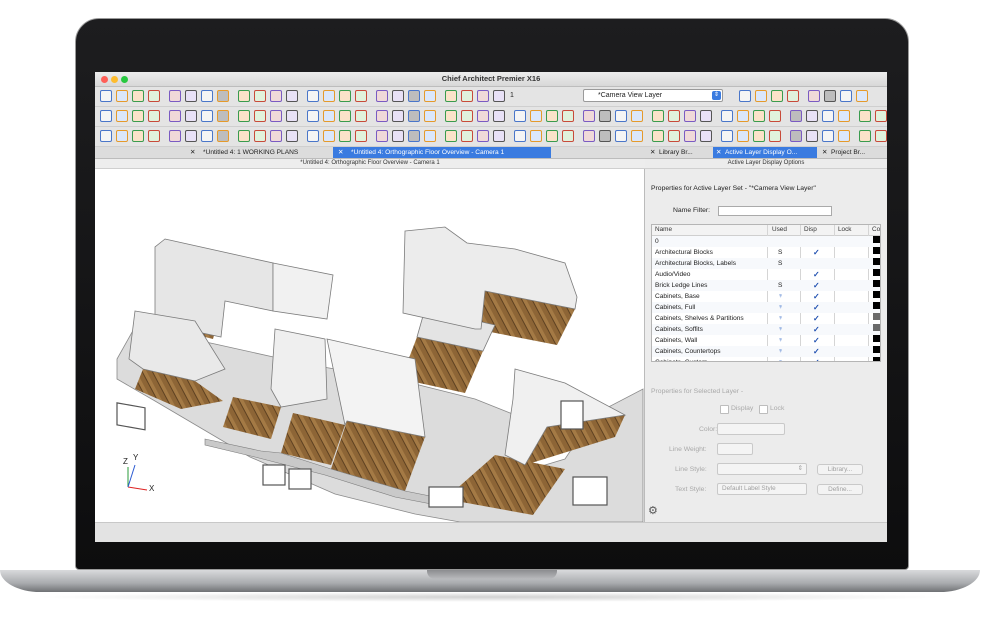 The width and height of the screenshot is (984, 626). I want to click on col-name: Name, so click(663, 230).